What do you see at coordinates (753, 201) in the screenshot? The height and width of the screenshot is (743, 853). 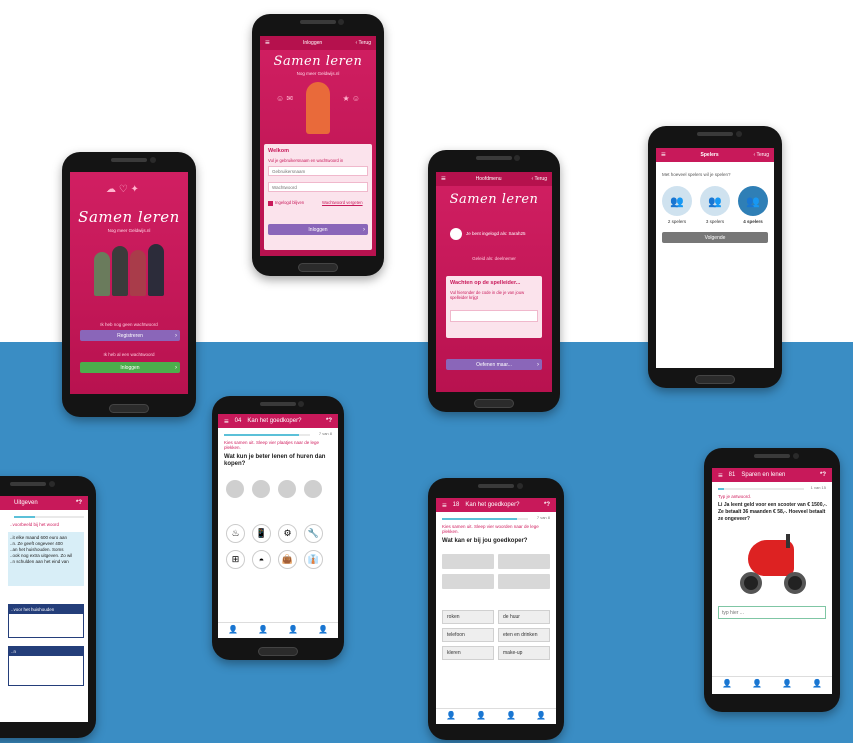 I see `four-players-option: 👥` at bounding box center [753, 201].